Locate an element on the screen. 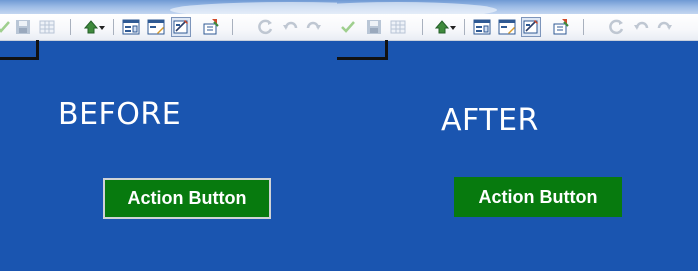 The width and height of the screenshot is (698, 271). after-heading: AFTER is located at coordinates (490, 120).